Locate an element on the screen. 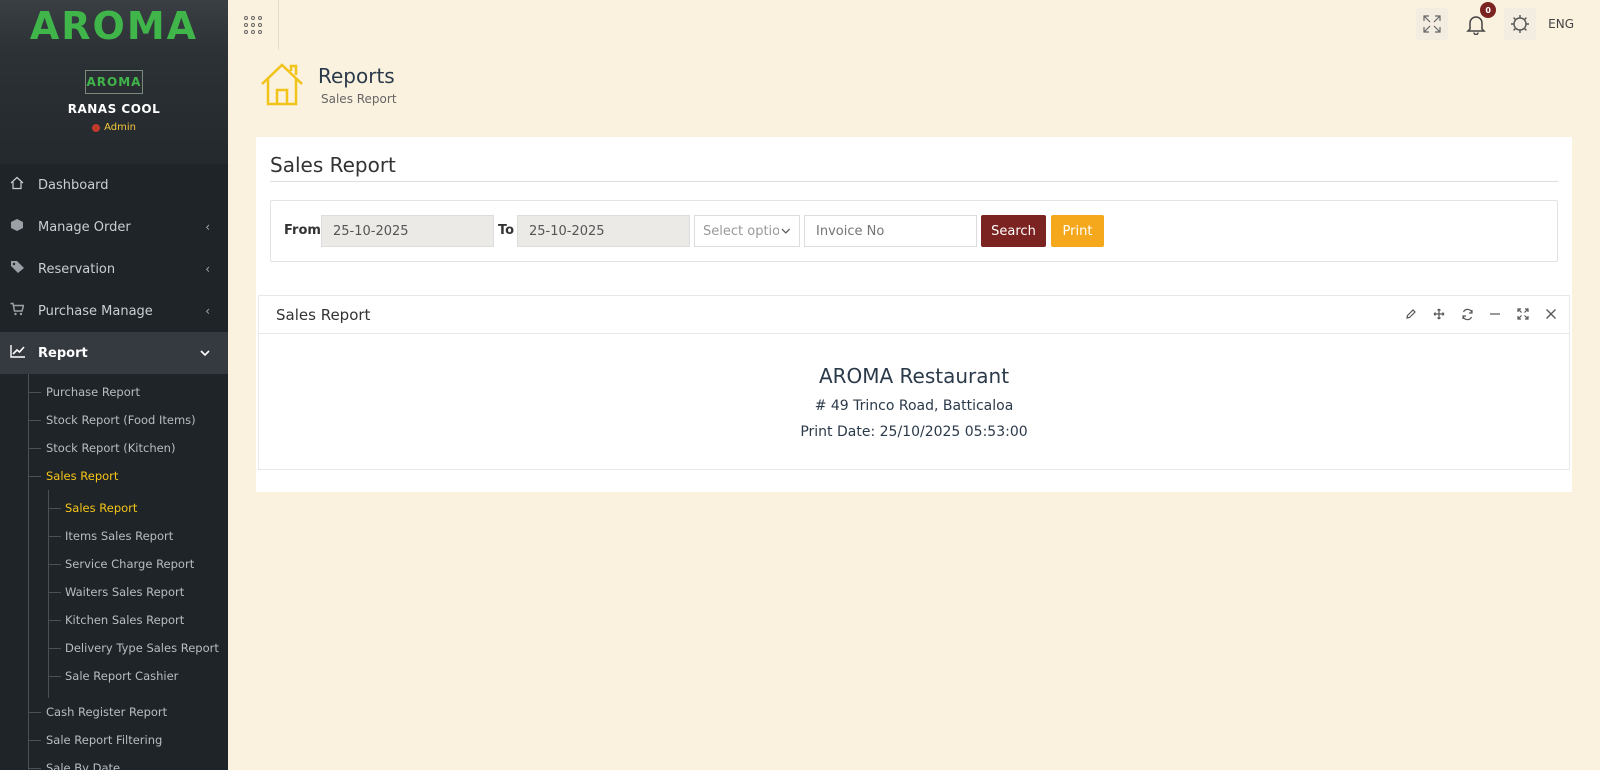  page-header: Reports Sales Report is located at coordinates (327, 84).